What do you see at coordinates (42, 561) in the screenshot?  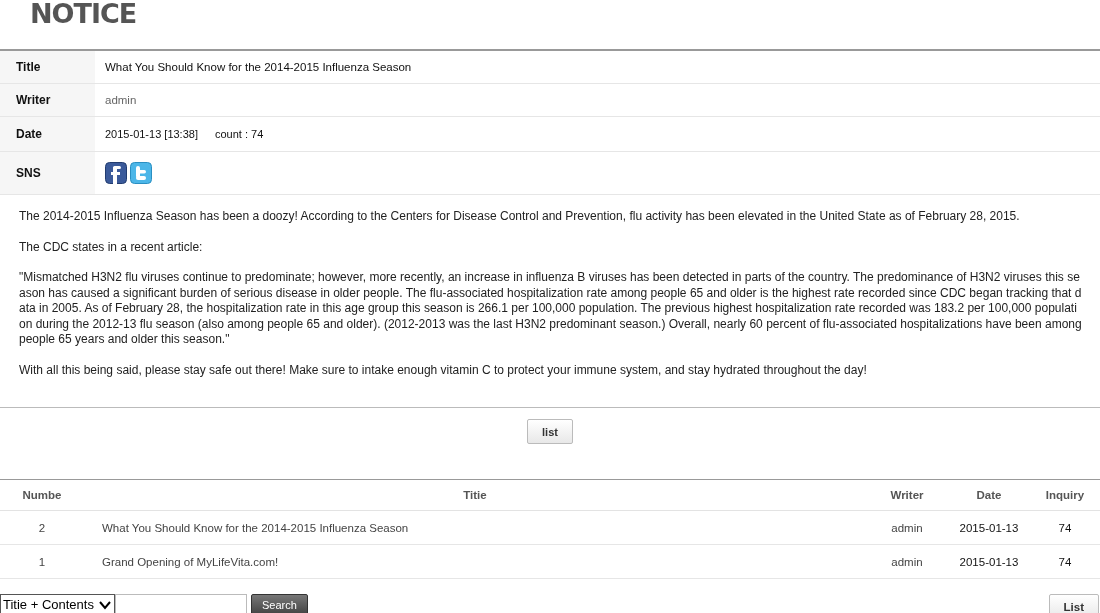 I see `table-cell: 1` at bounding box center [42, 561].